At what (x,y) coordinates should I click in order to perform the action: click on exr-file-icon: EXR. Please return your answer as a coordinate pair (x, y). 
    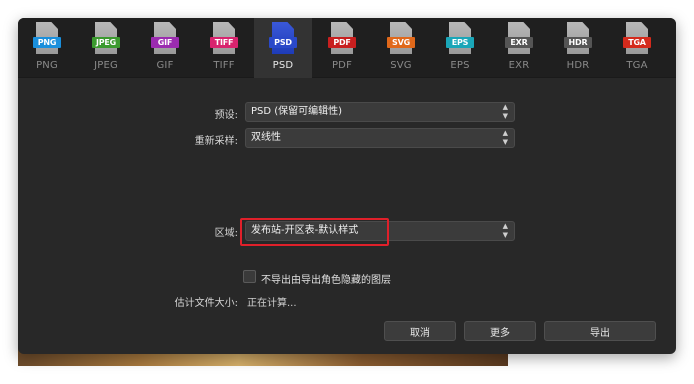
    Looking at the image, I should click on (519, 39).